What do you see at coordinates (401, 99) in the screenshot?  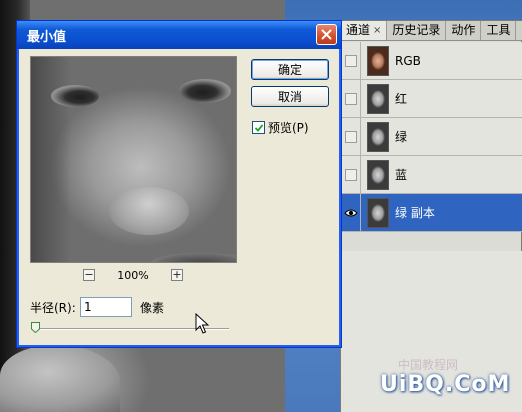 I see `channel-name: 红` at bounding box center [401, 99].